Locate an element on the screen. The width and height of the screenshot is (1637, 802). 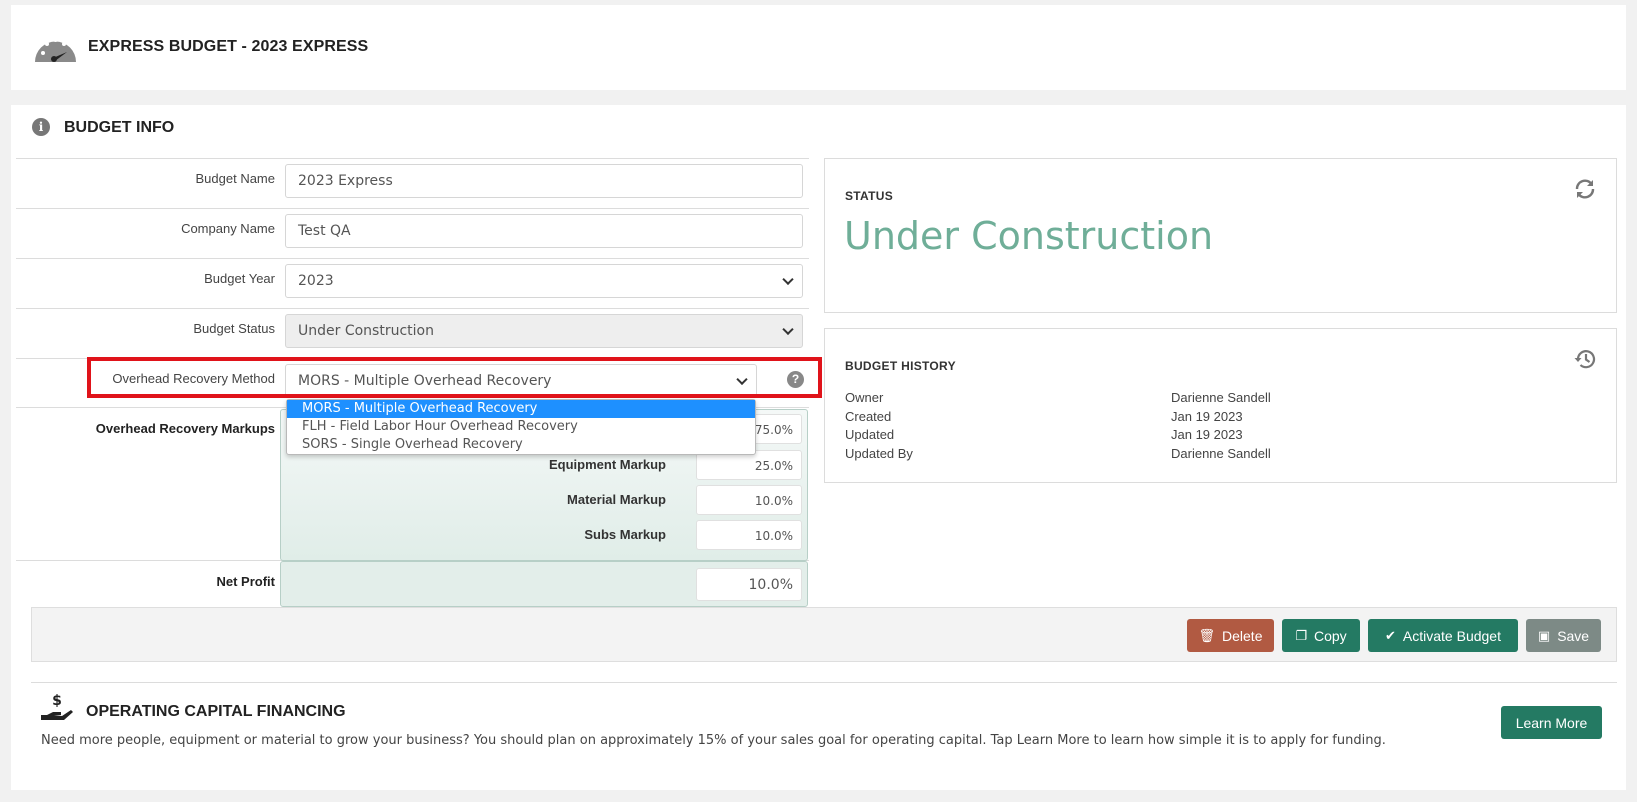
budget-status-select: Under Construction is located at coordinates (544, 331).